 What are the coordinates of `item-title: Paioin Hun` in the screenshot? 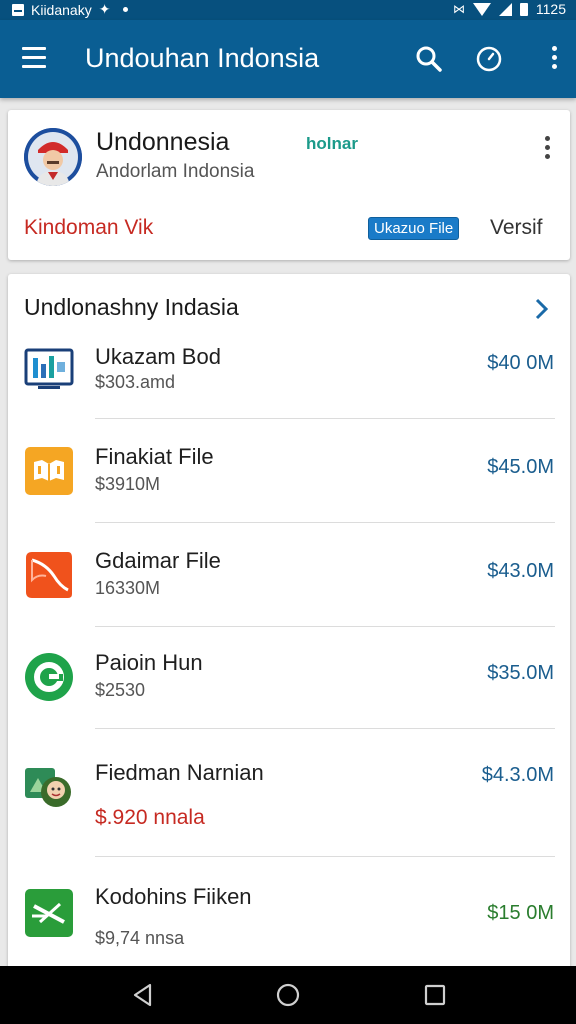 It's located at (149, 662).